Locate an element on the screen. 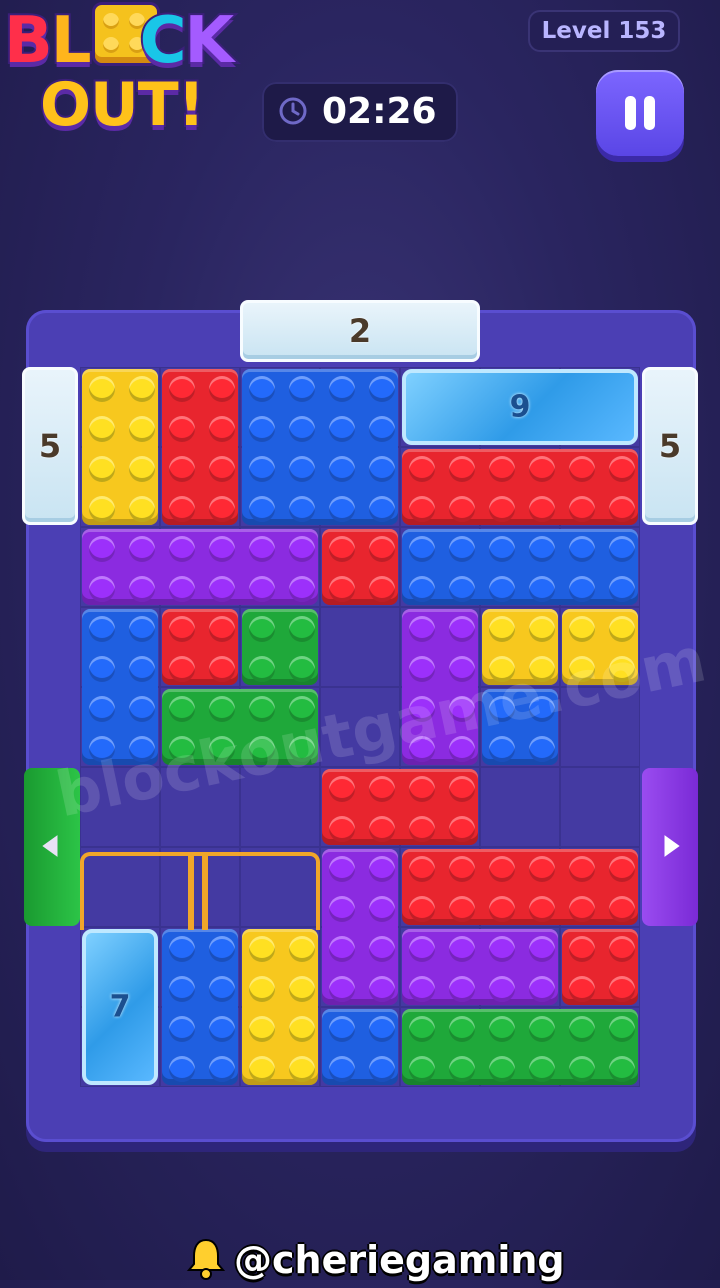 The image size is (720, 1288). top-gate: 2 is located at coordinates (360, 331).